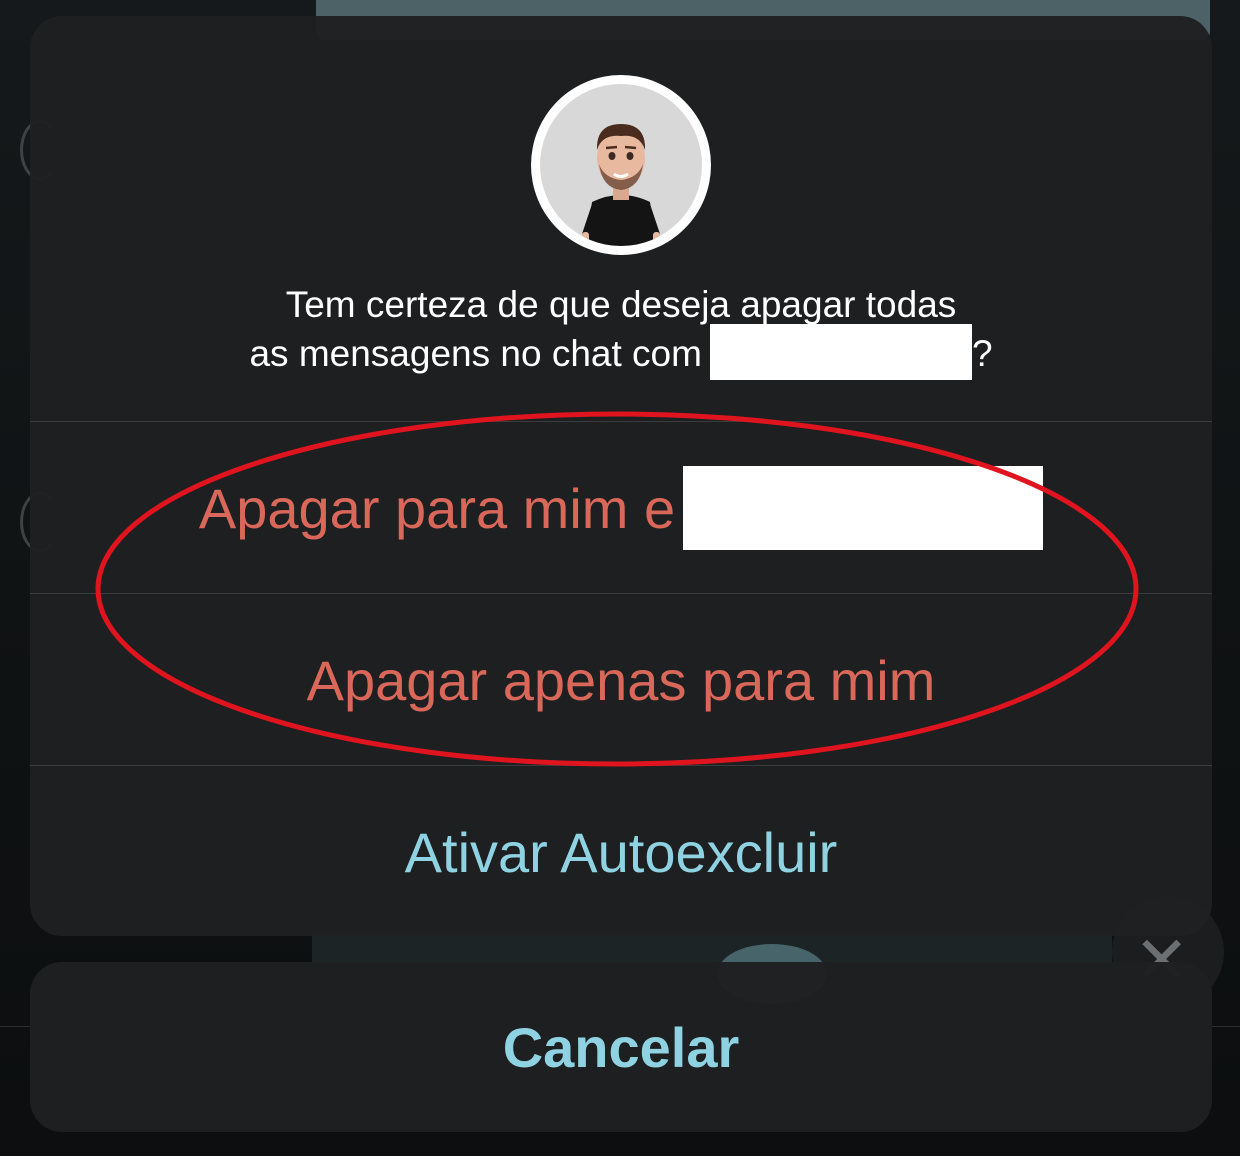 Image resolution: width=1240 pixels, height=1156 pixels. I want to click on contact-avatar, so click(621, 165).